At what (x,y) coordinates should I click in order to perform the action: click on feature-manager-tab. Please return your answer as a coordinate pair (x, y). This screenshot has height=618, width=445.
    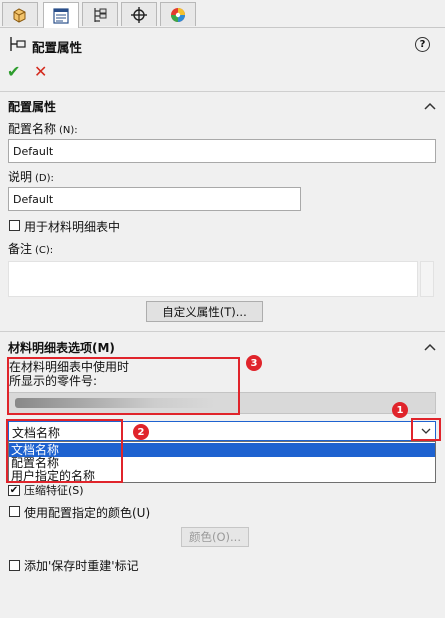
    Looking at the image, I should click on (20, 14).